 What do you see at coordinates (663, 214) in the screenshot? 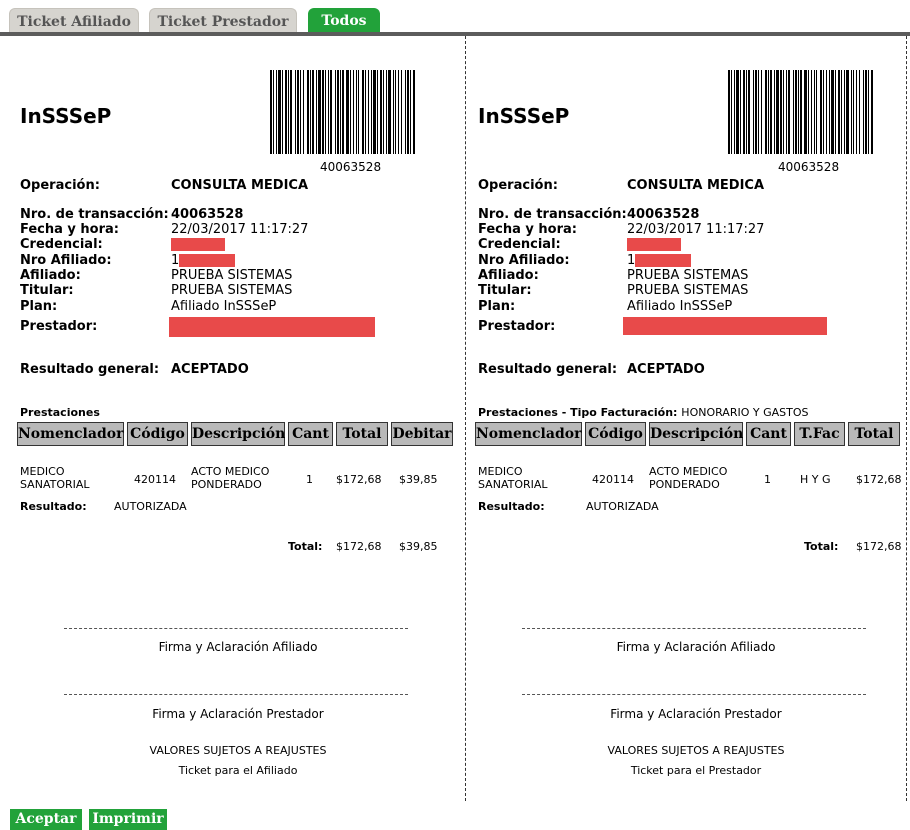
I see `transaccion-value: 40063528` at bounding box center [663, 214].